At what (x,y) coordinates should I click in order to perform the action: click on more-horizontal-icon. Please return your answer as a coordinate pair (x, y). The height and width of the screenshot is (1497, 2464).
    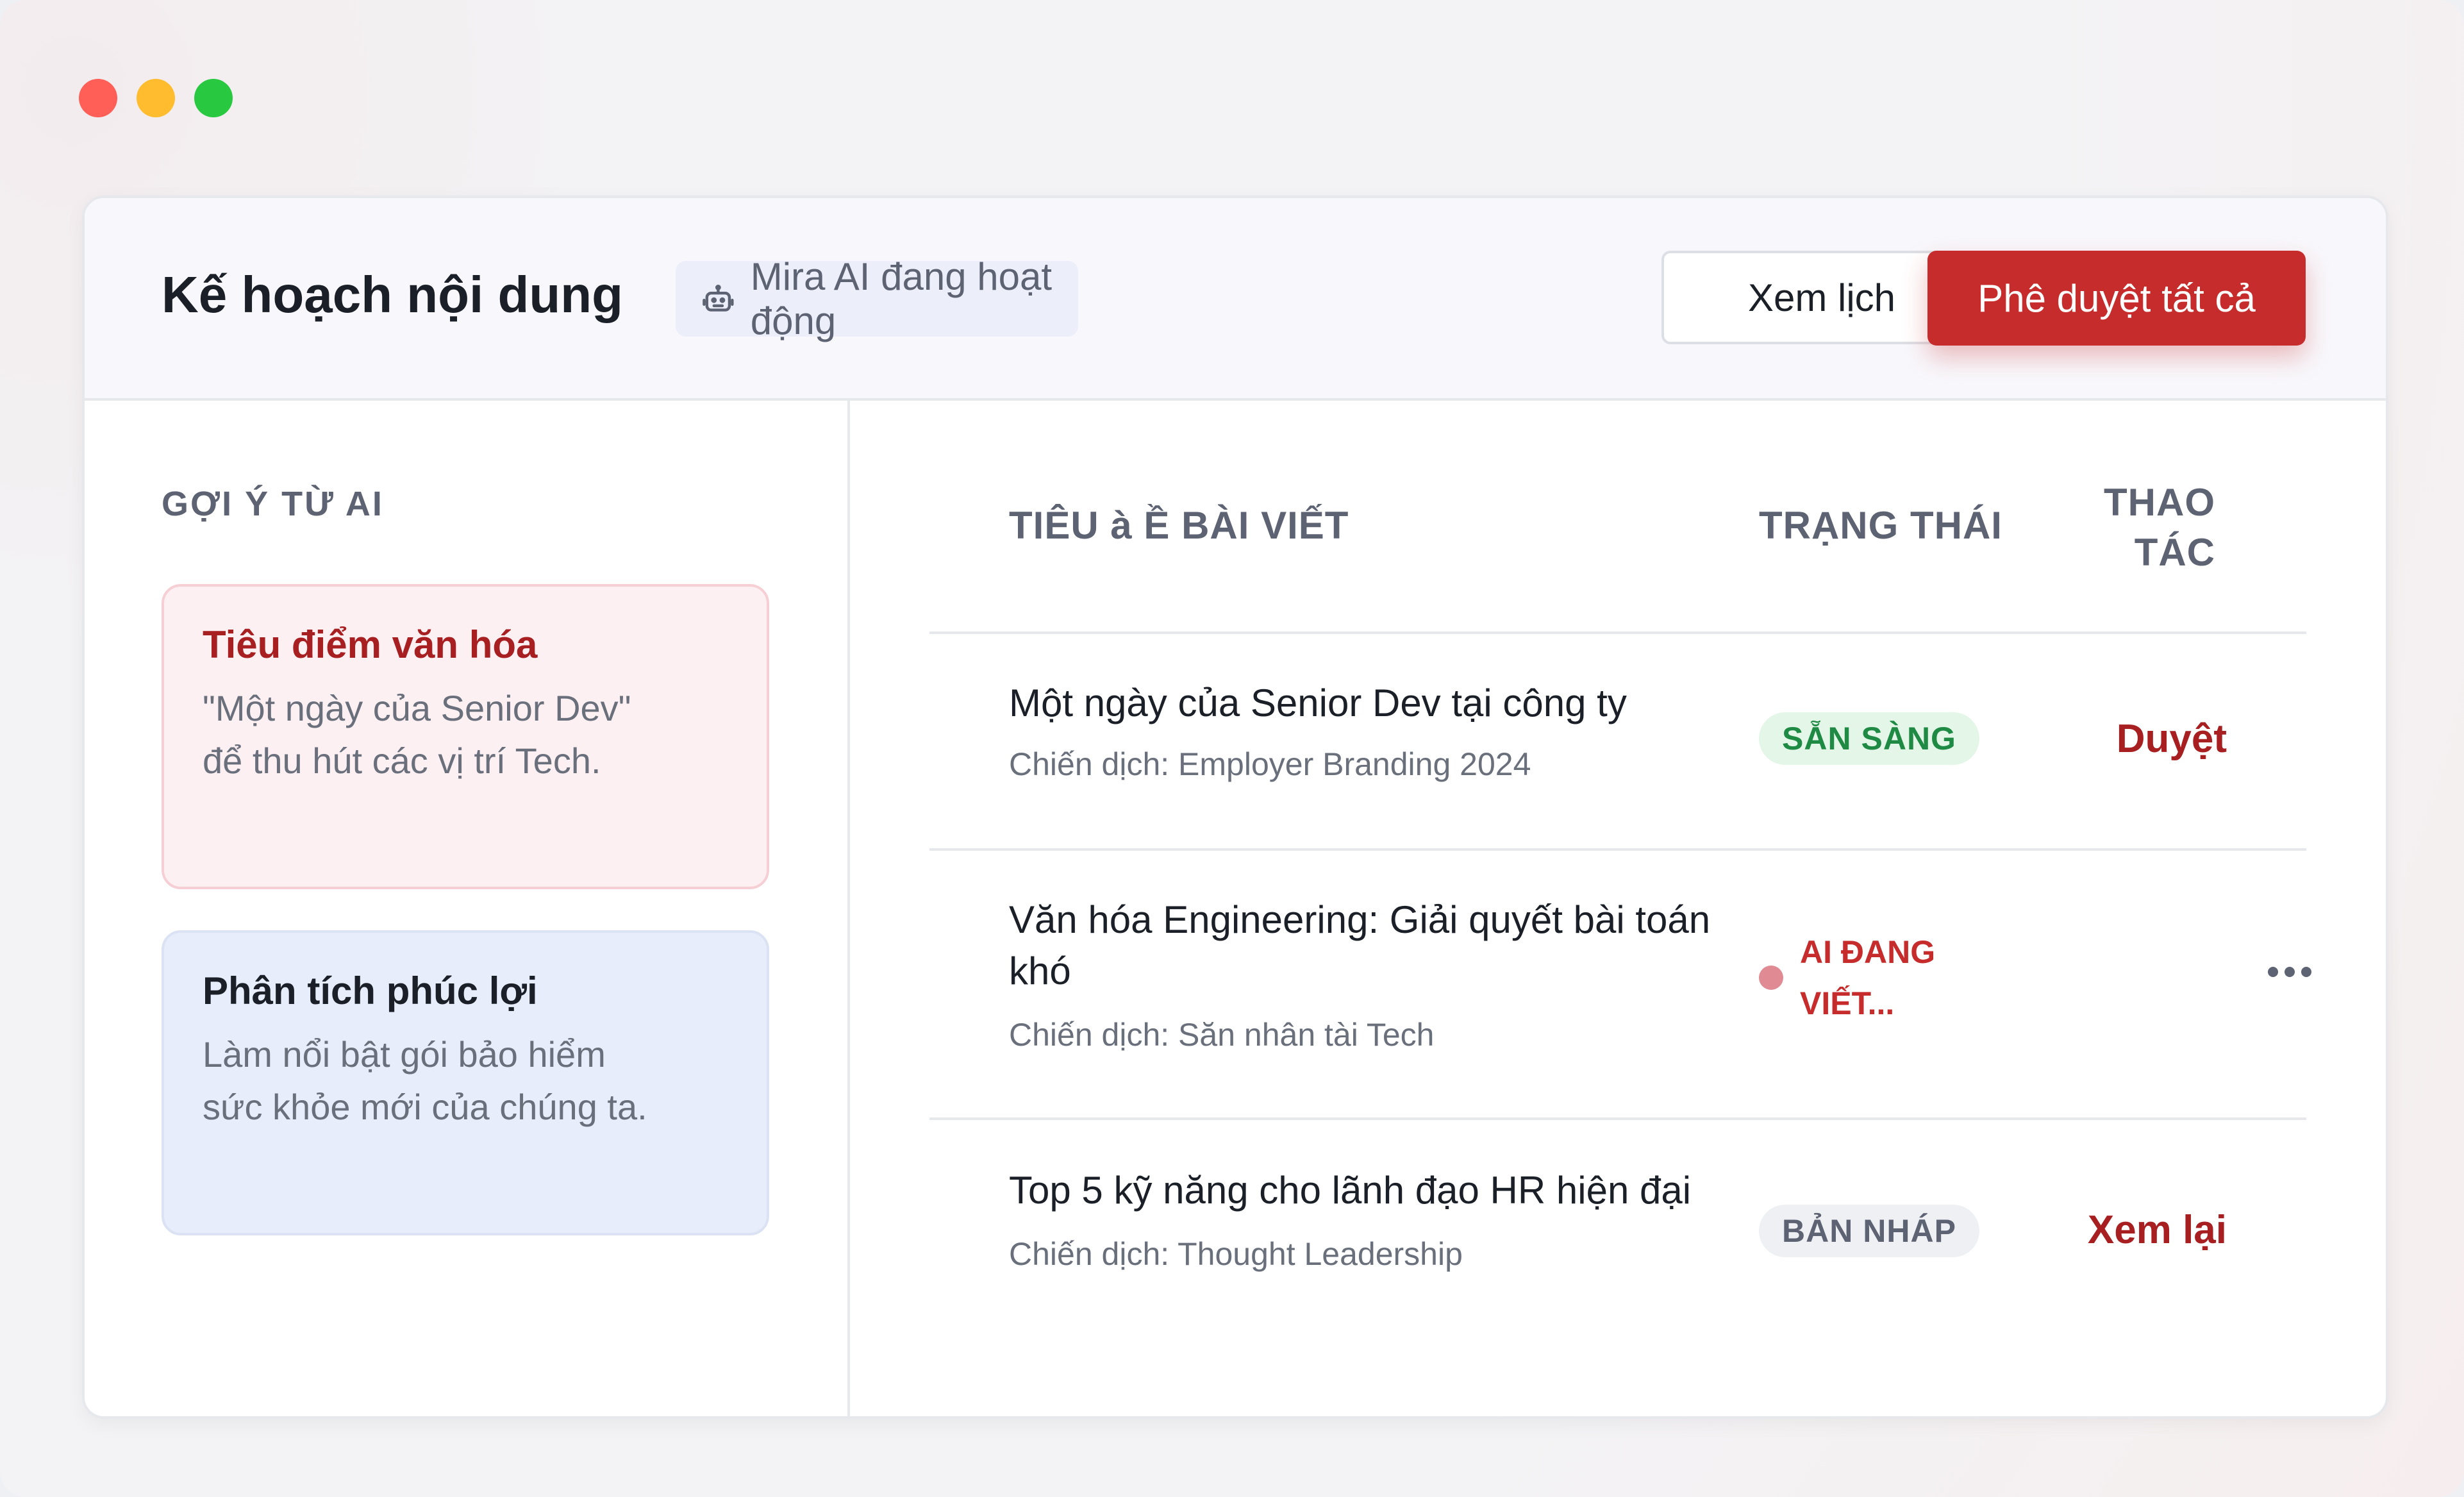
    Looking at the image, I should click on (2290, 972).